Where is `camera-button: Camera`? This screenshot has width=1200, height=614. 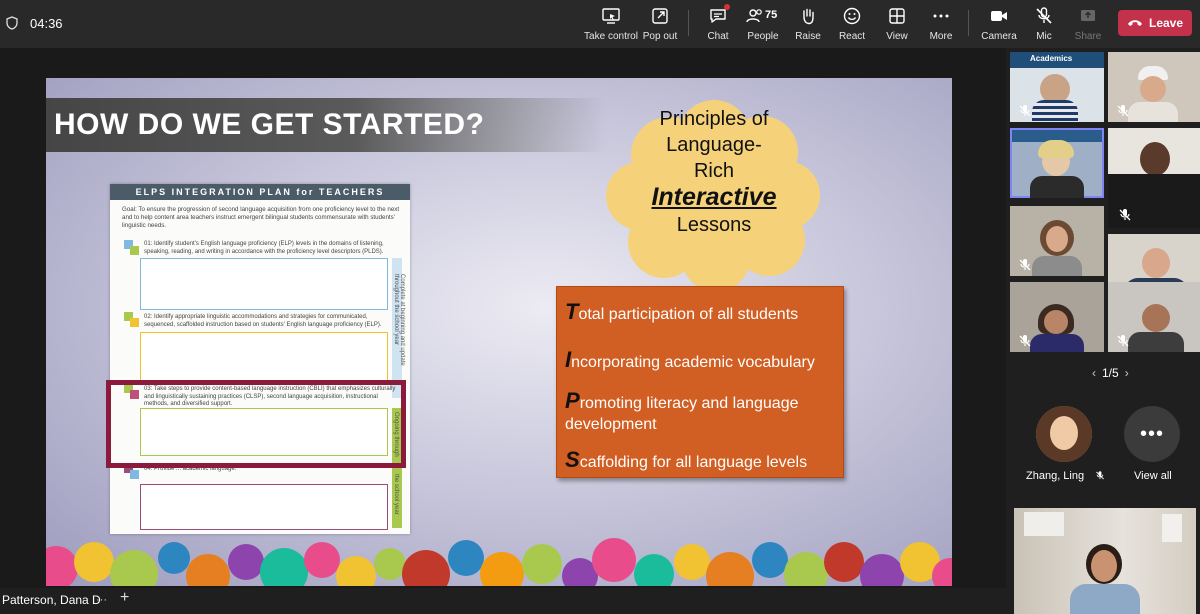
camera-button: Camera is located at coordinates (999, 25).